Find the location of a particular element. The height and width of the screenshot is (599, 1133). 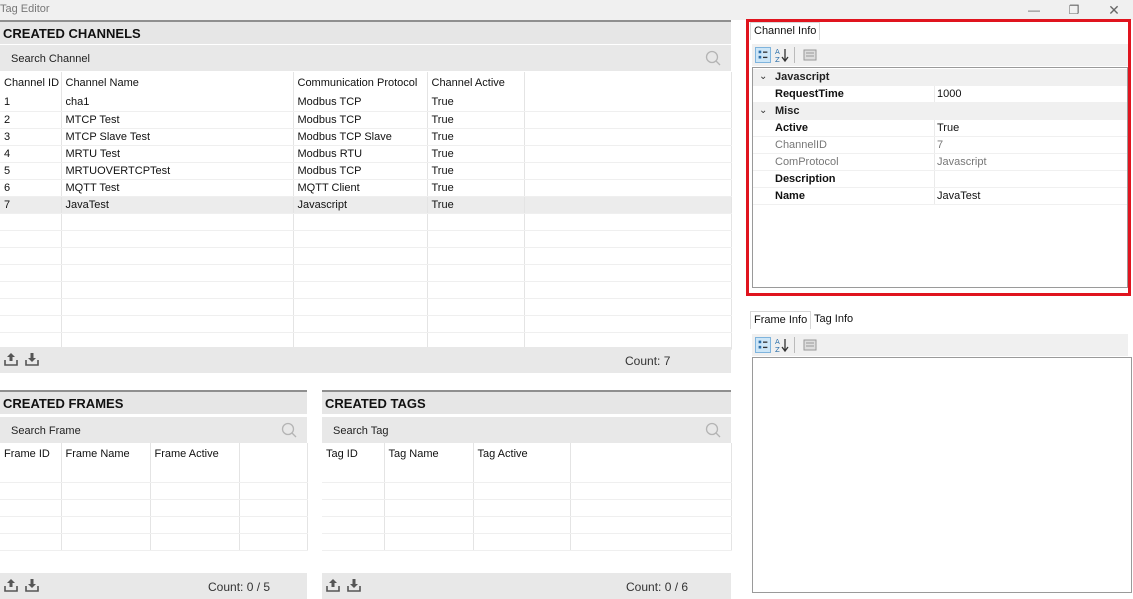

property-row: Description is located at coordinates (940, 179).